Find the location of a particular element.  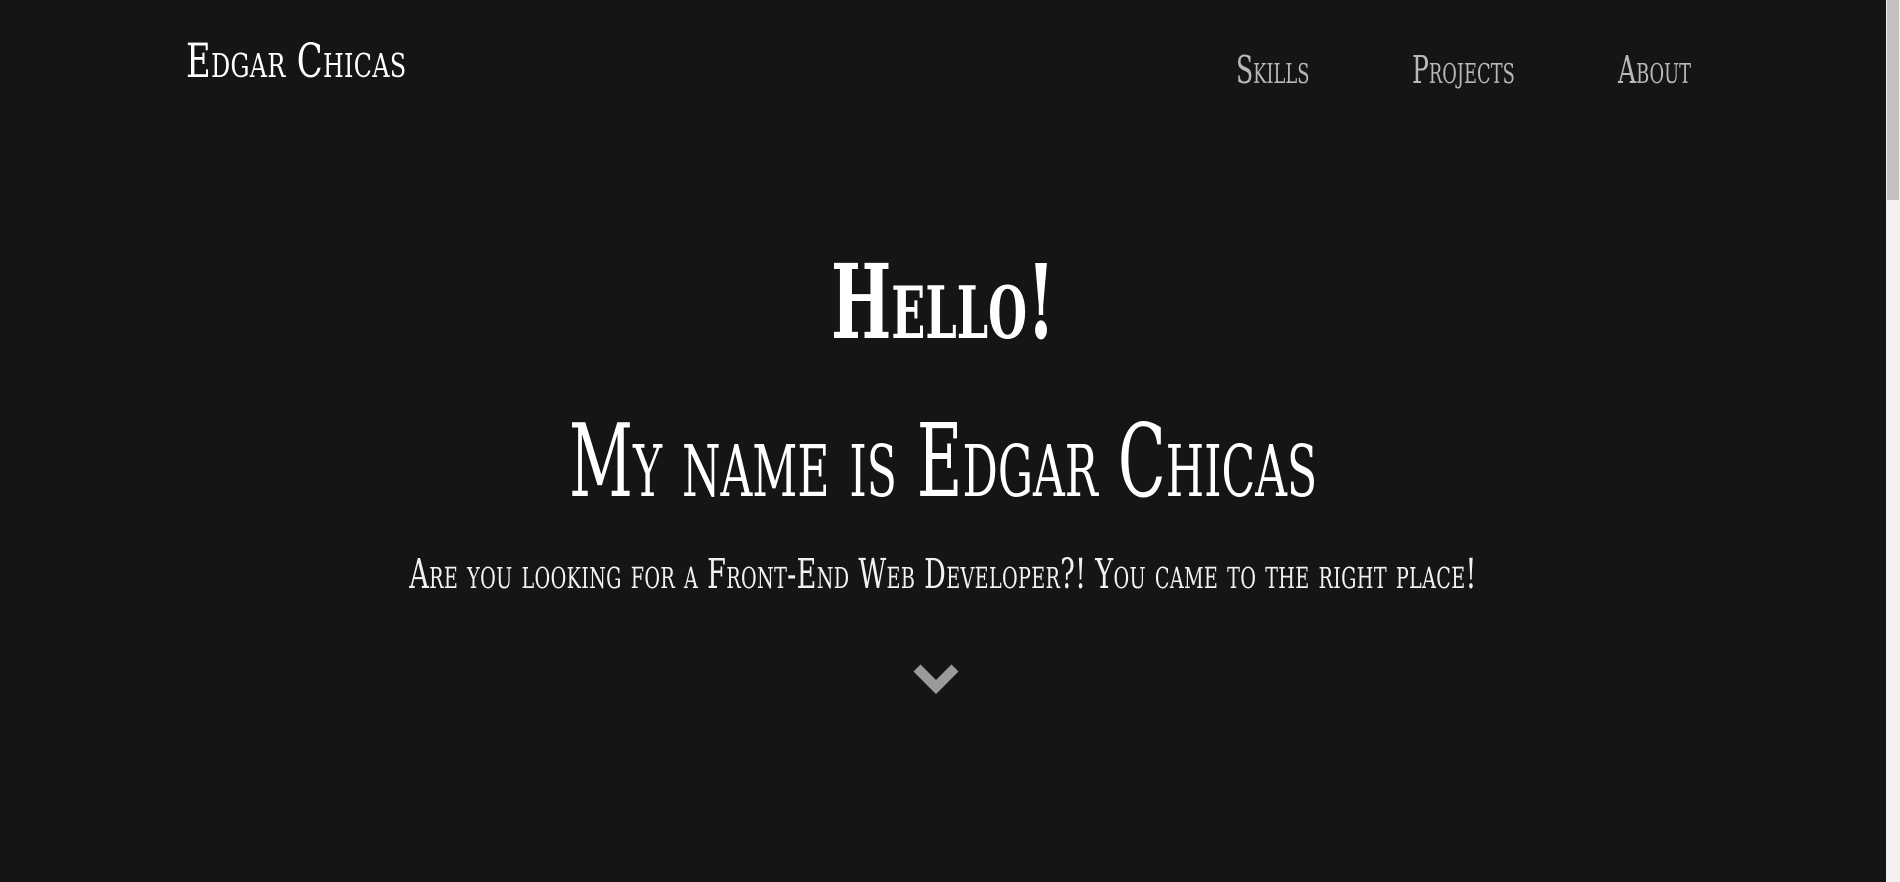

scrollbar is located at coordinates (1893, 441).